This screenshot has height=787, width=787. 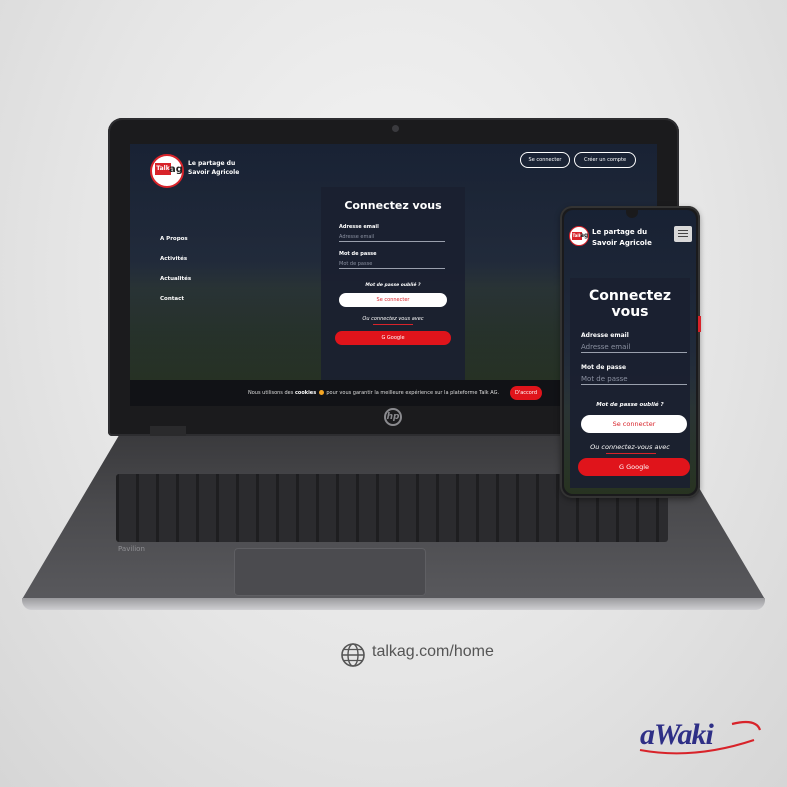 I want to click on nav-item-contact: Contact, so click(x=175, y=299).